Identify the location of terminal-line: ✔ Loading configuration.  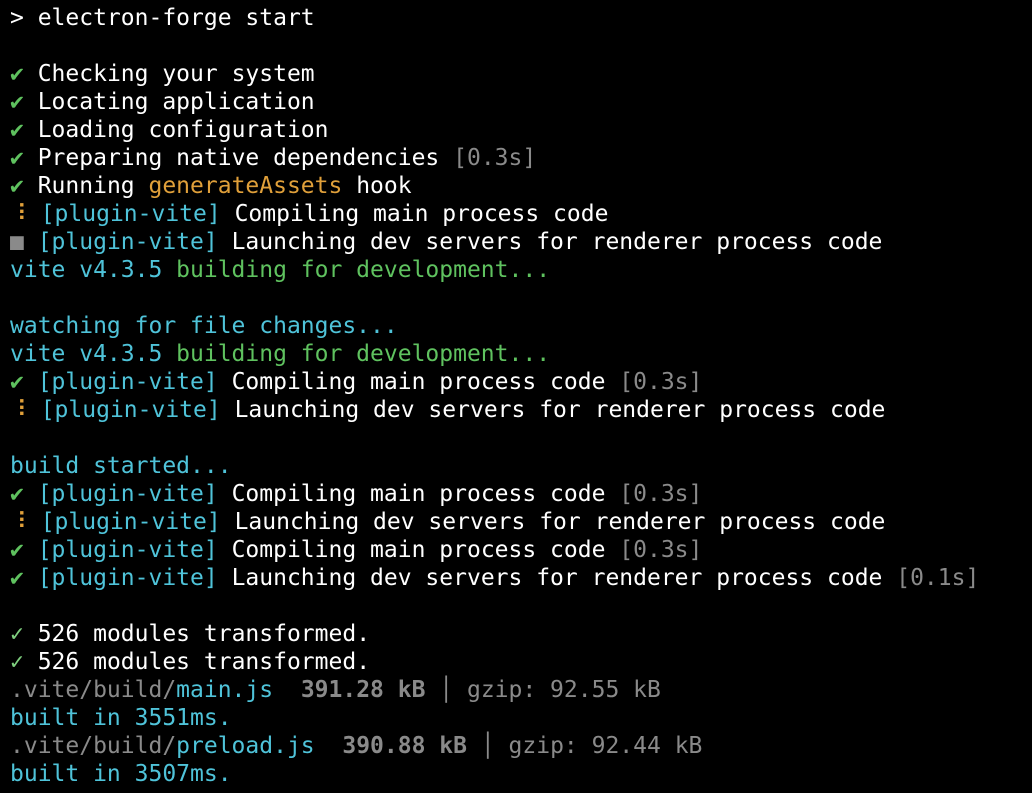
(521, 130).